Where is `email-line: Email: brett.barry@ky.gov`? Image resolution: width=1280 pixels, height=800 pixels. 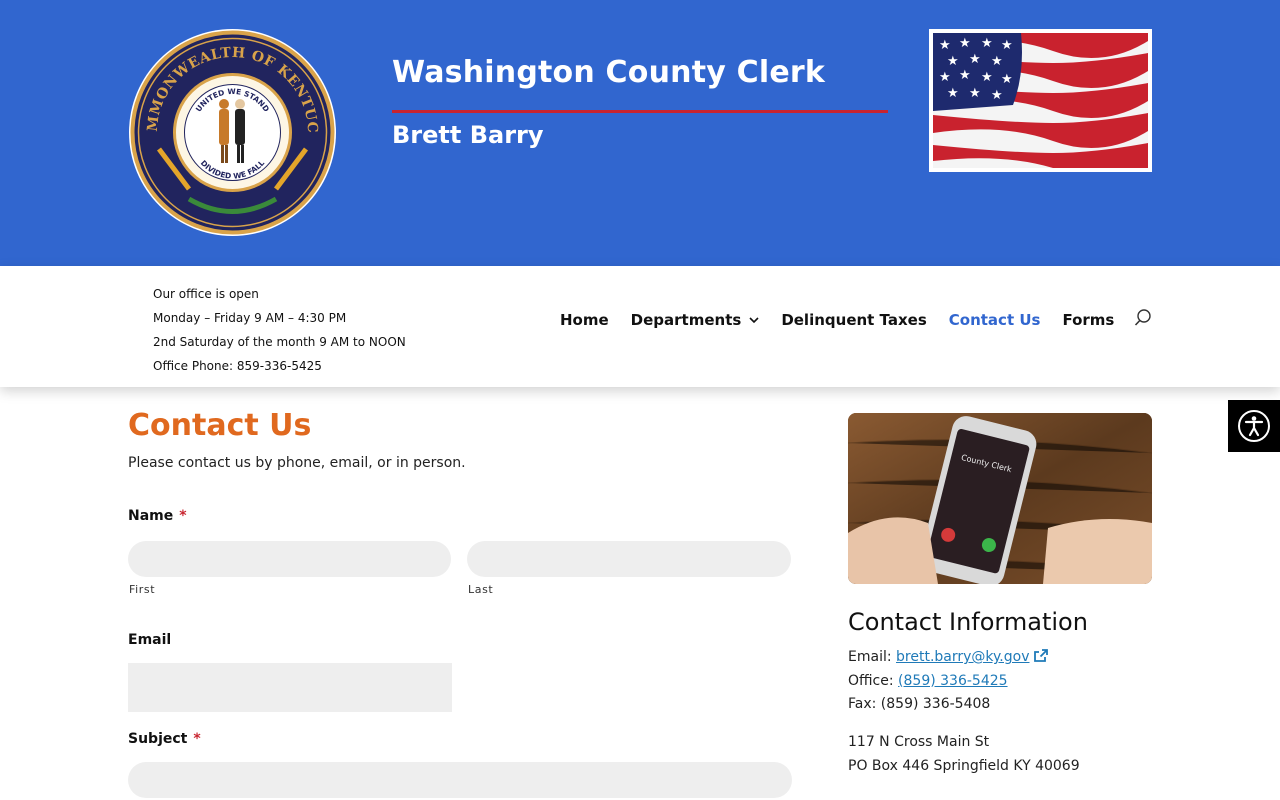
email-line: Email: brett.barry@ky.gov is located at coordinates (948, 658).